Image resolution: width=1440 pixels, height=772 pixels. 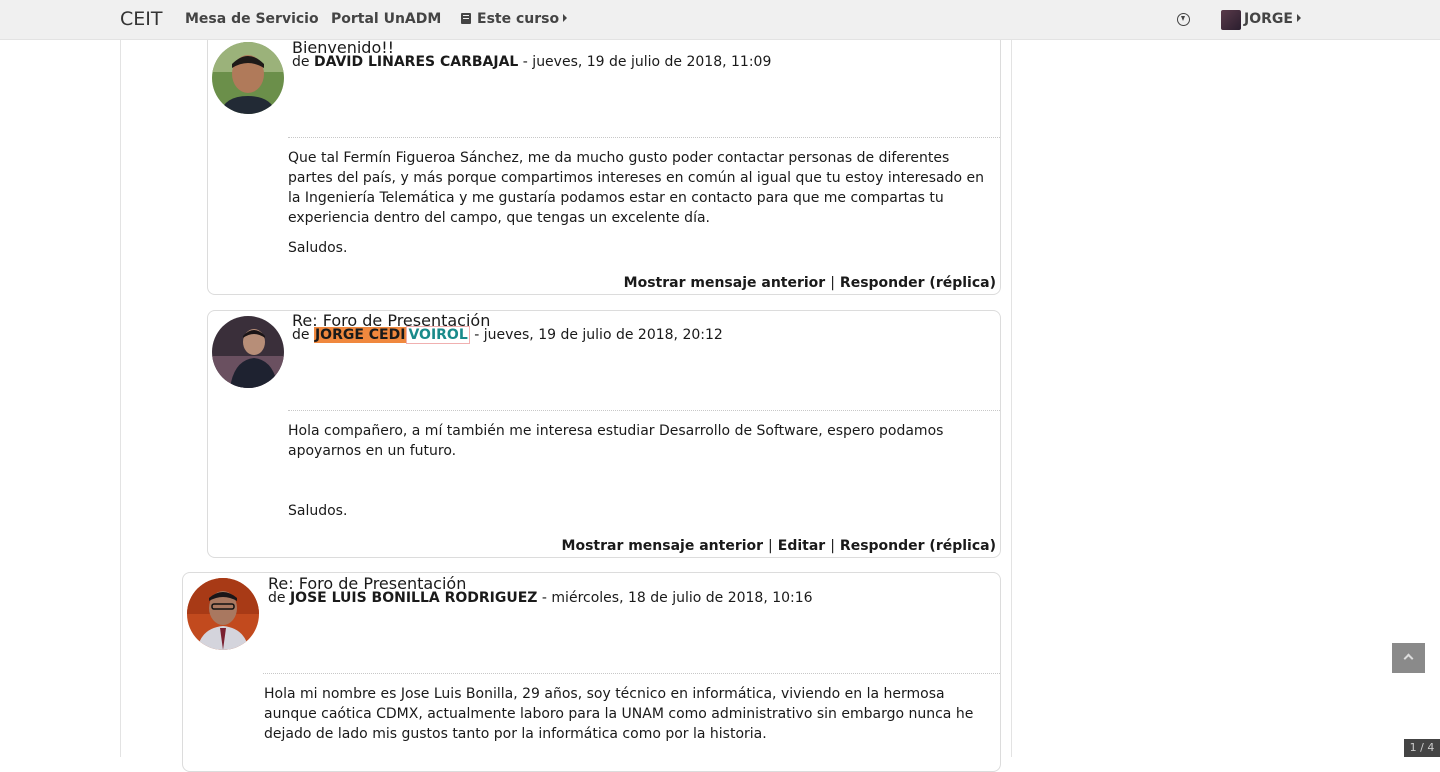 What do you see at coordinates (438, 335) in the screenshot?
I see `post-author-last: VOIROL` at bounding box center [438, 335].